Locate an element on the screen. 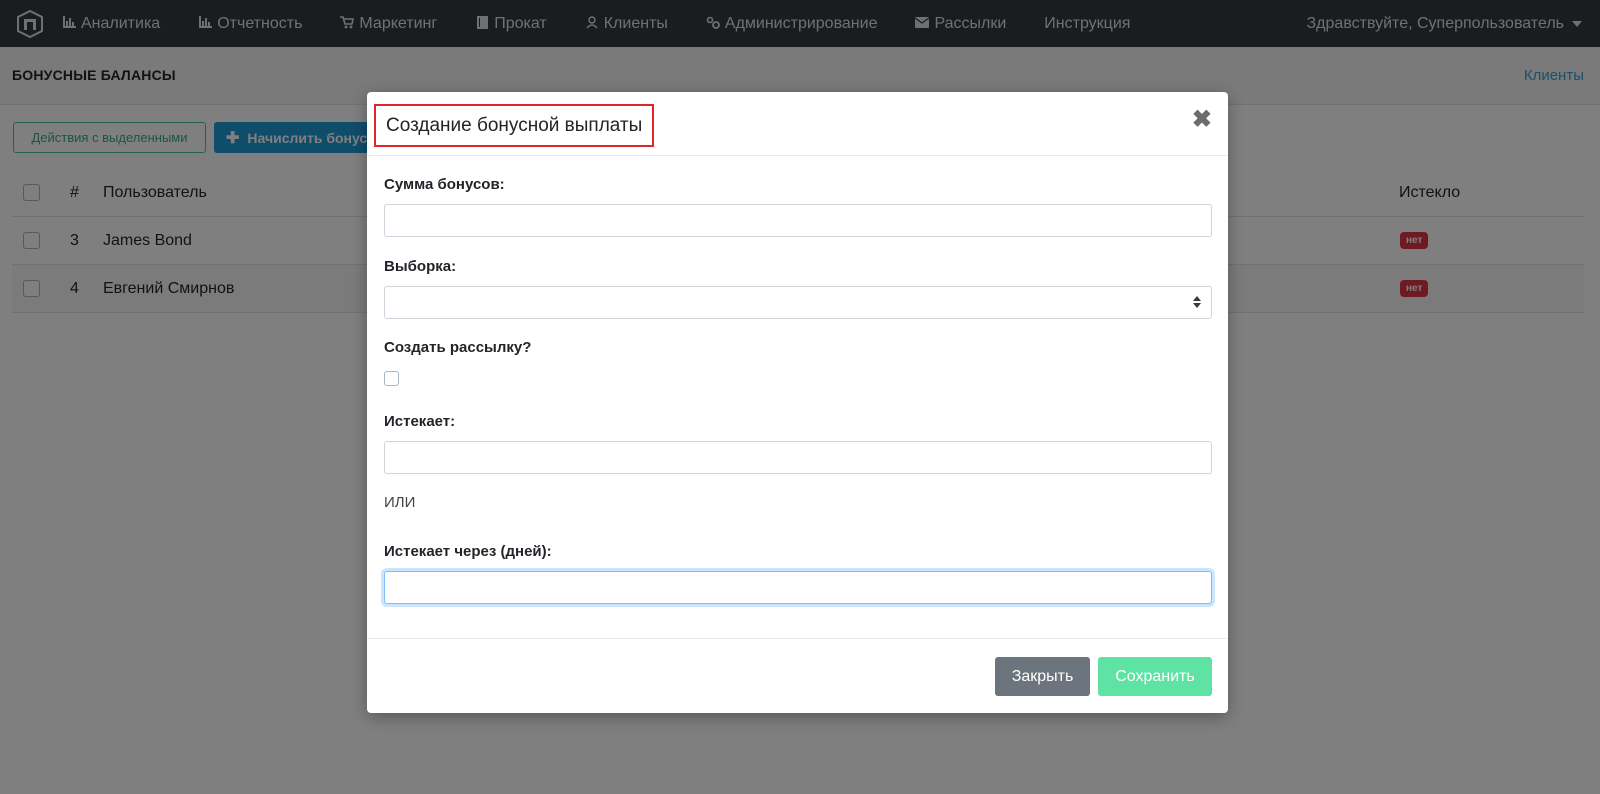 This screenshot has height=794, width=1600. create-mailing-label: Создать рассылку? is located at coordinates (458, 347).